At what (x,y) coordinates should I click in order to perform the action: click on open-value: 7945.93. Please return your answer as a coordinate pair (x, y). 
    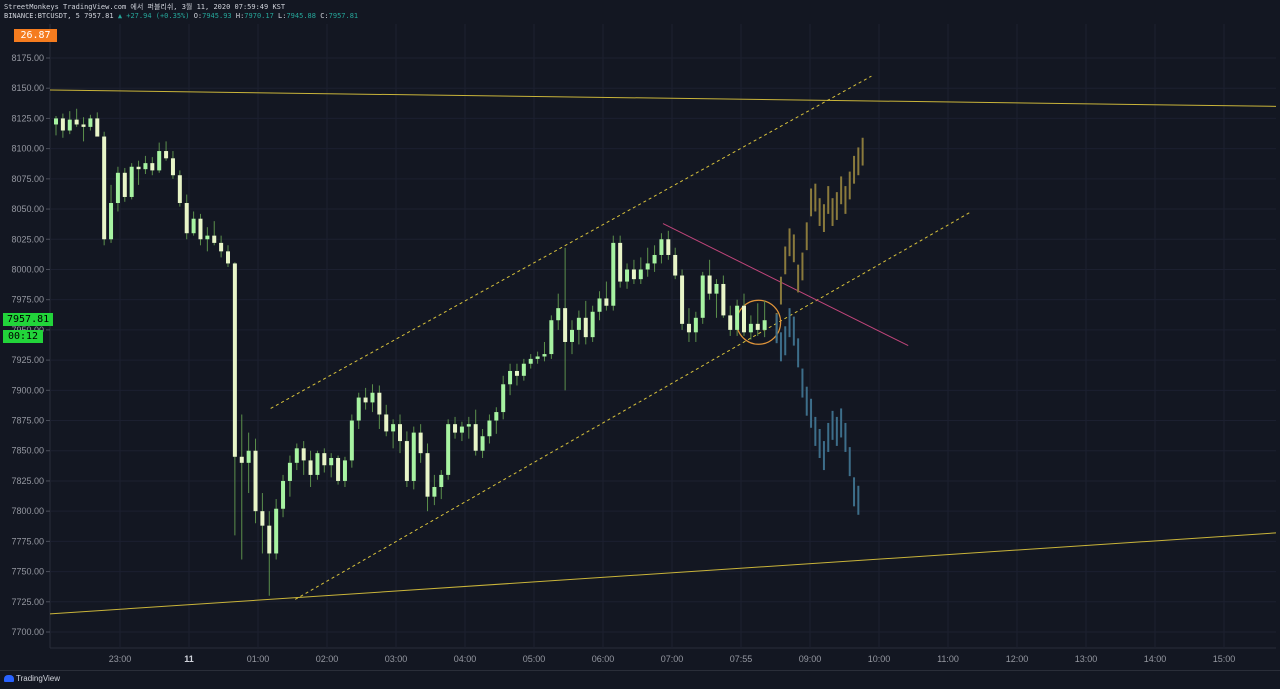
    Looking at the image, I should click on (217, 16).